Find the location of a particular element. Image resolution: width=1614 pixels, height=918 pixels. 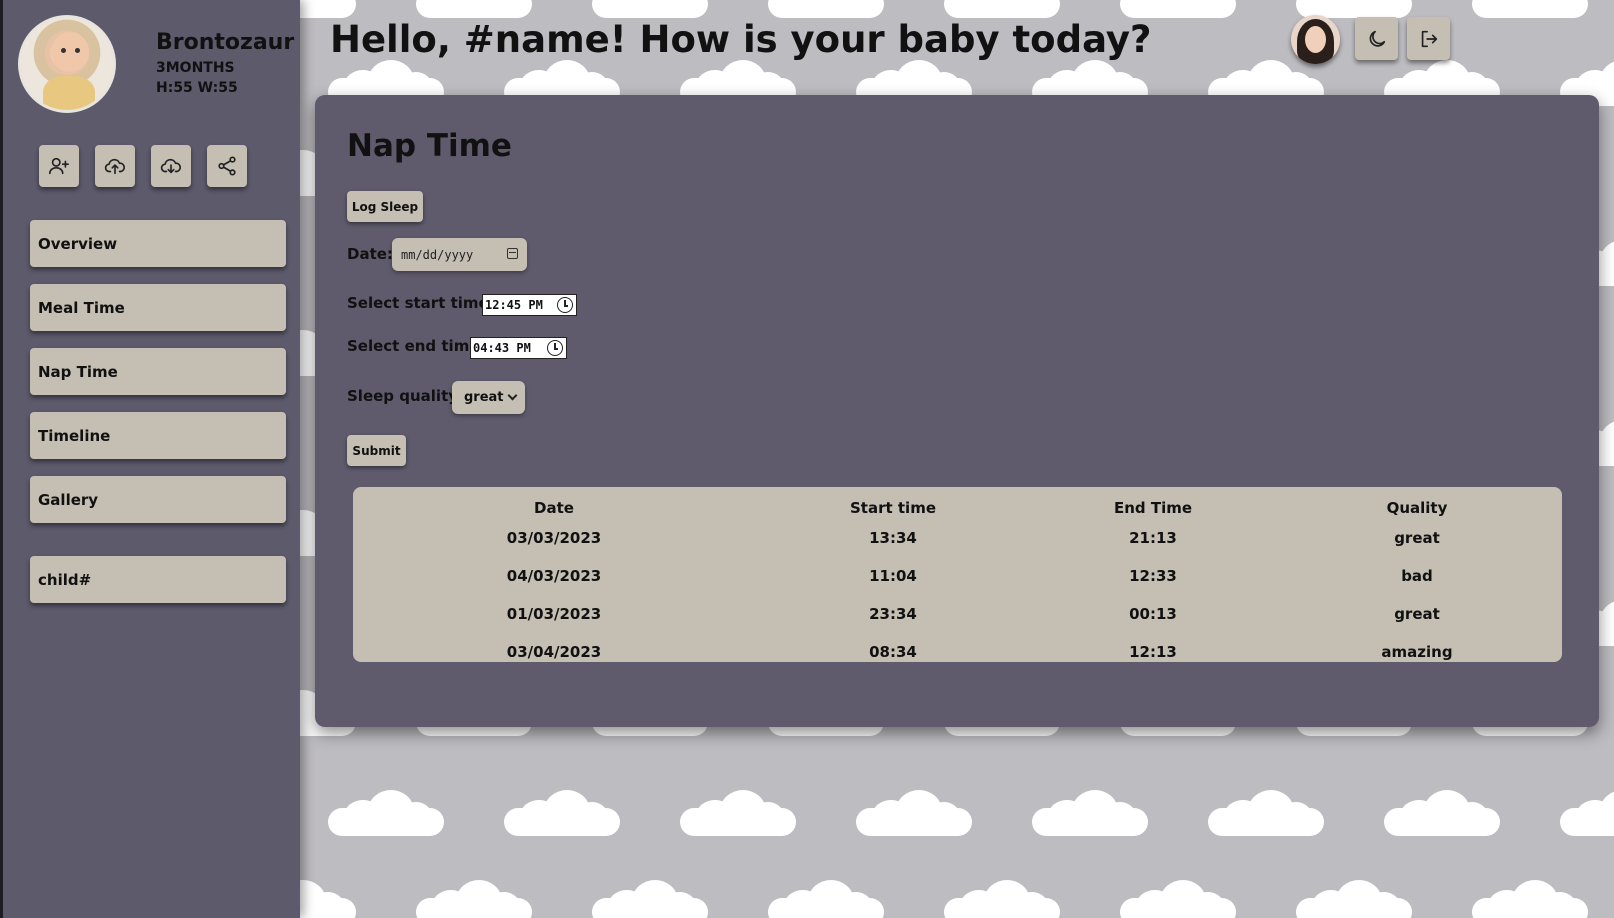

nav-item-gallery: Gallery is located at coordinates (158, 499).